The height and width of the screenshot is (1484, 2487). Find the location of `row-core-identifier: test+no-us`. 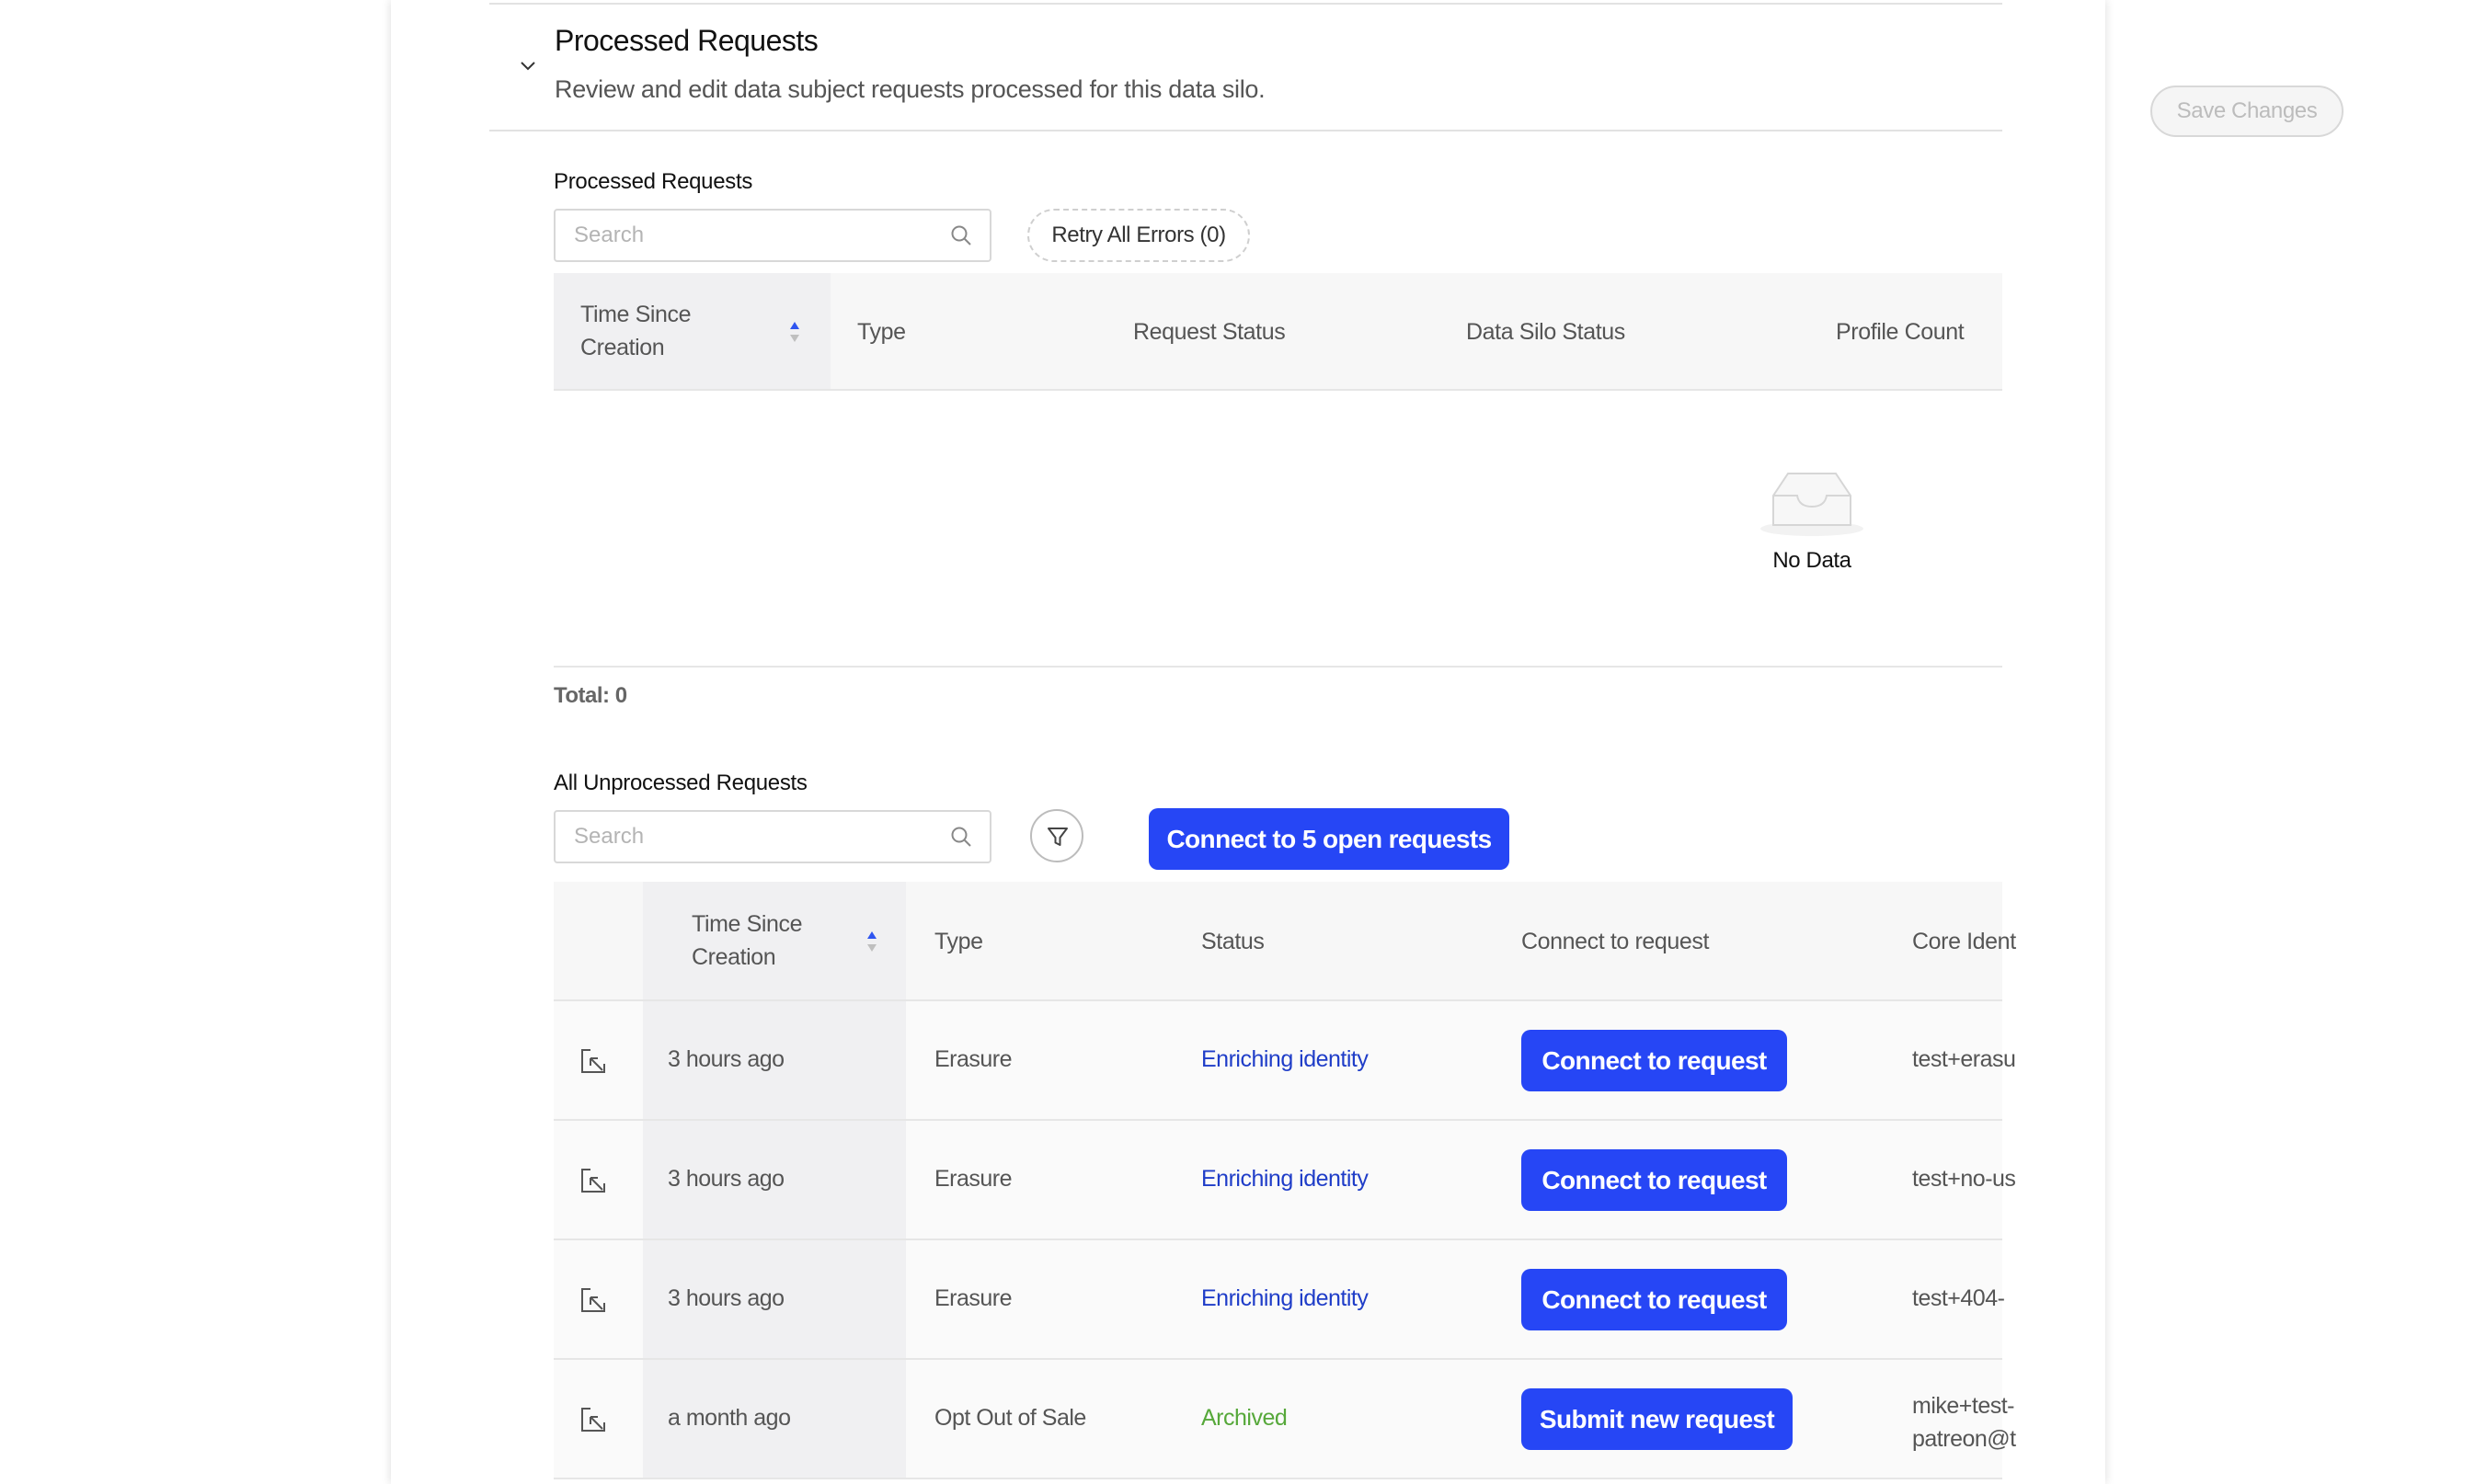

row-core-identifier: test+no-us is located at coordinates (1964, 1179).